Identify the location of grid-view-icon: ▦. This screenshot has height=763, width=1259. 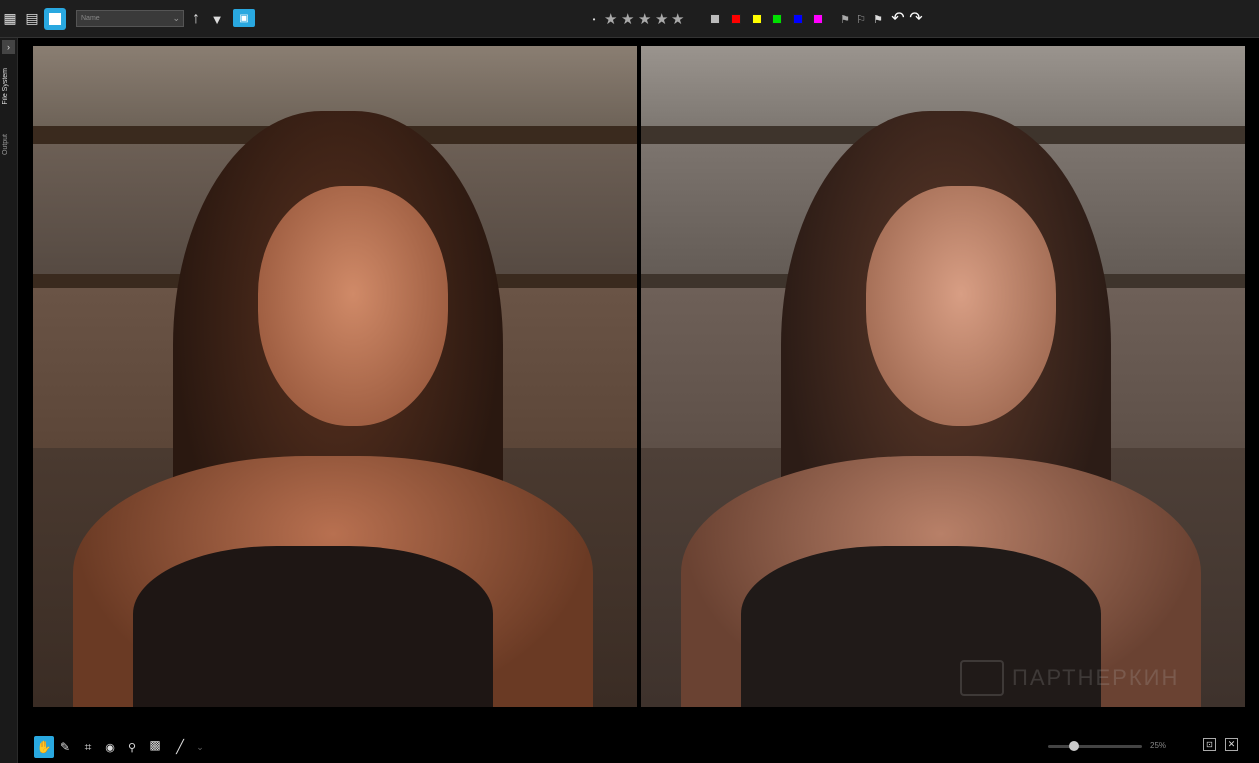
(10, 18).